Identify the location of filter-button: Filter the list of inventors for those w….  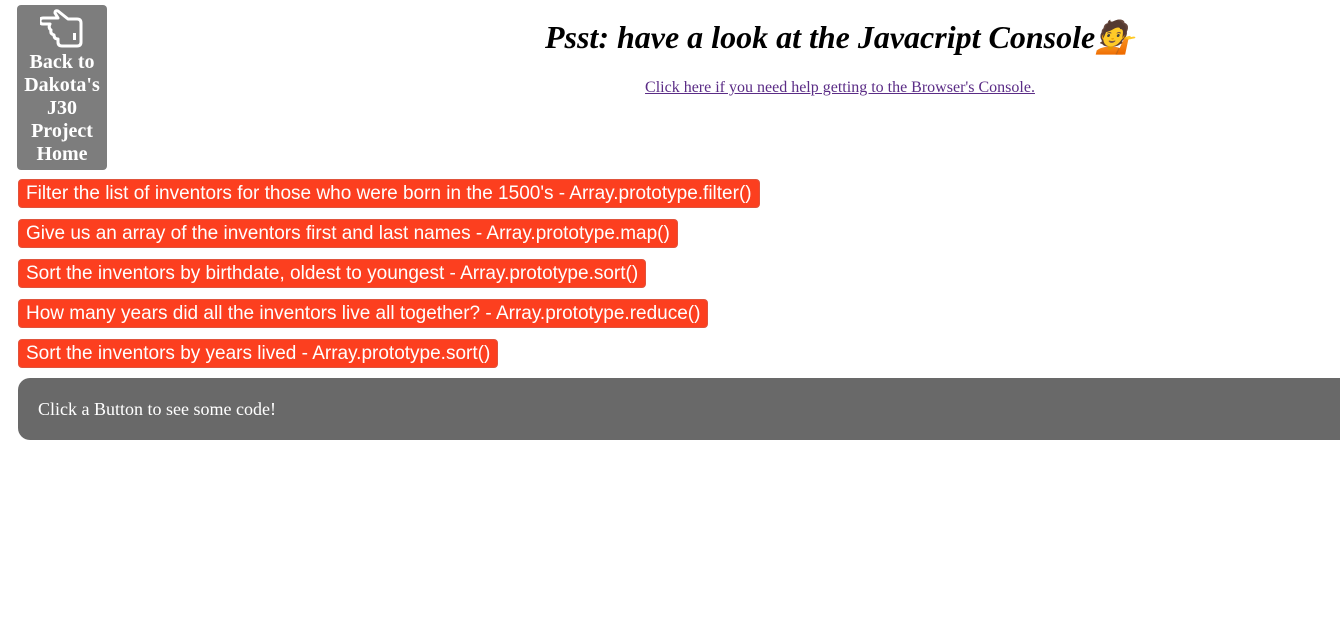
(389, 193).